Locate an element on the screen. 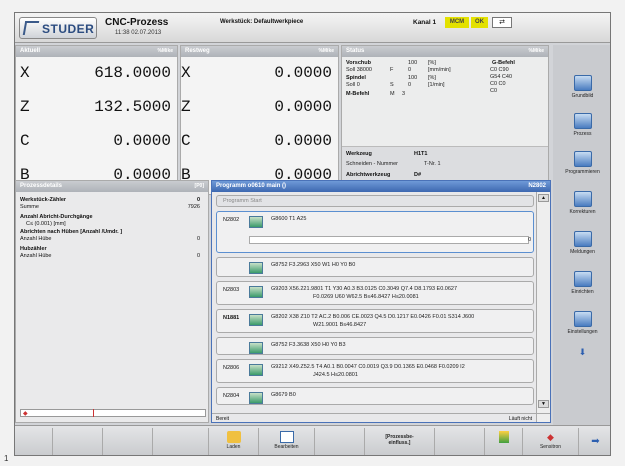  softkey-korrekturen: Korrekturen is located at coordinates (582, 206).